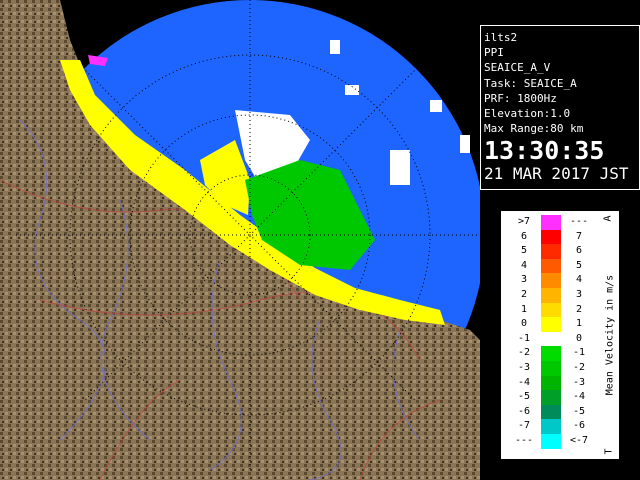 This screenshot has height=480, width=640. I want to click on legend-bottom-marker: T, so click(609, 451).